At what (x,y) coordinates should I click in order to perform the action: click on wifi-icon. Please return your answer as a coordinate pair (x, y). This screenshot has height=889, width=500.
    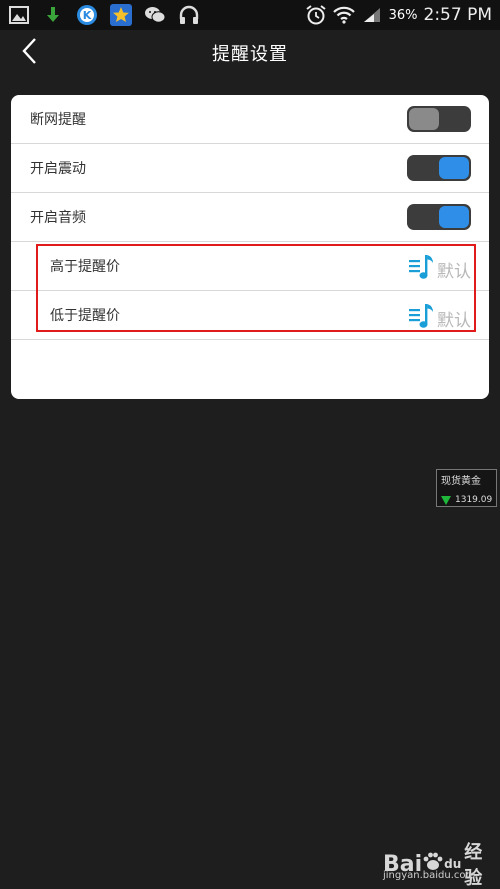
    Looking at the image, I should click on (343, 15).